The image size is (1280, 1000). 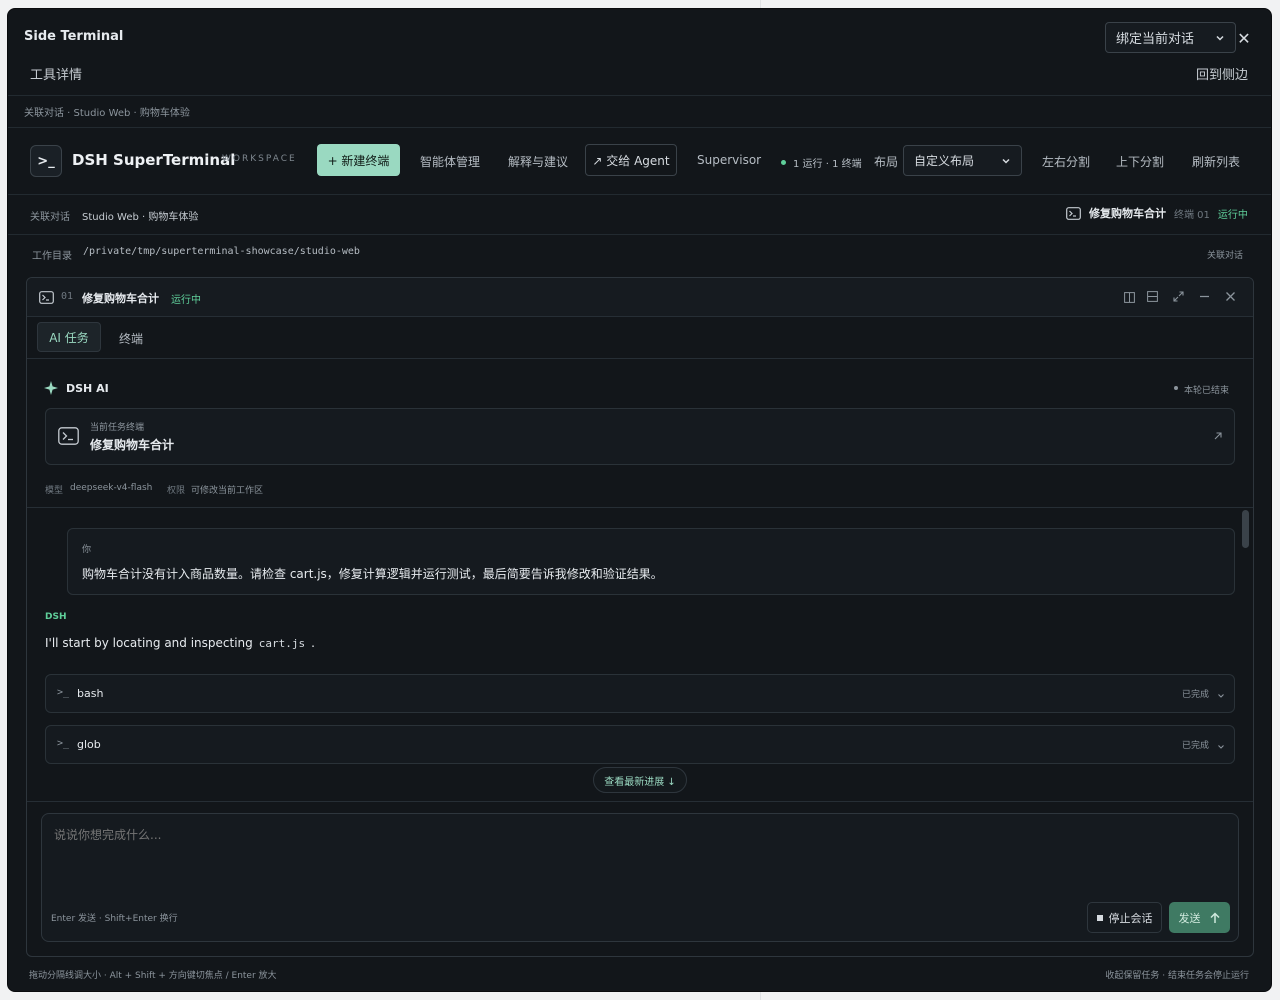 What do you see at coordinates (1178, 296) in the screenshot?
I see `expand-icon` at bounding box center [1178, 296].